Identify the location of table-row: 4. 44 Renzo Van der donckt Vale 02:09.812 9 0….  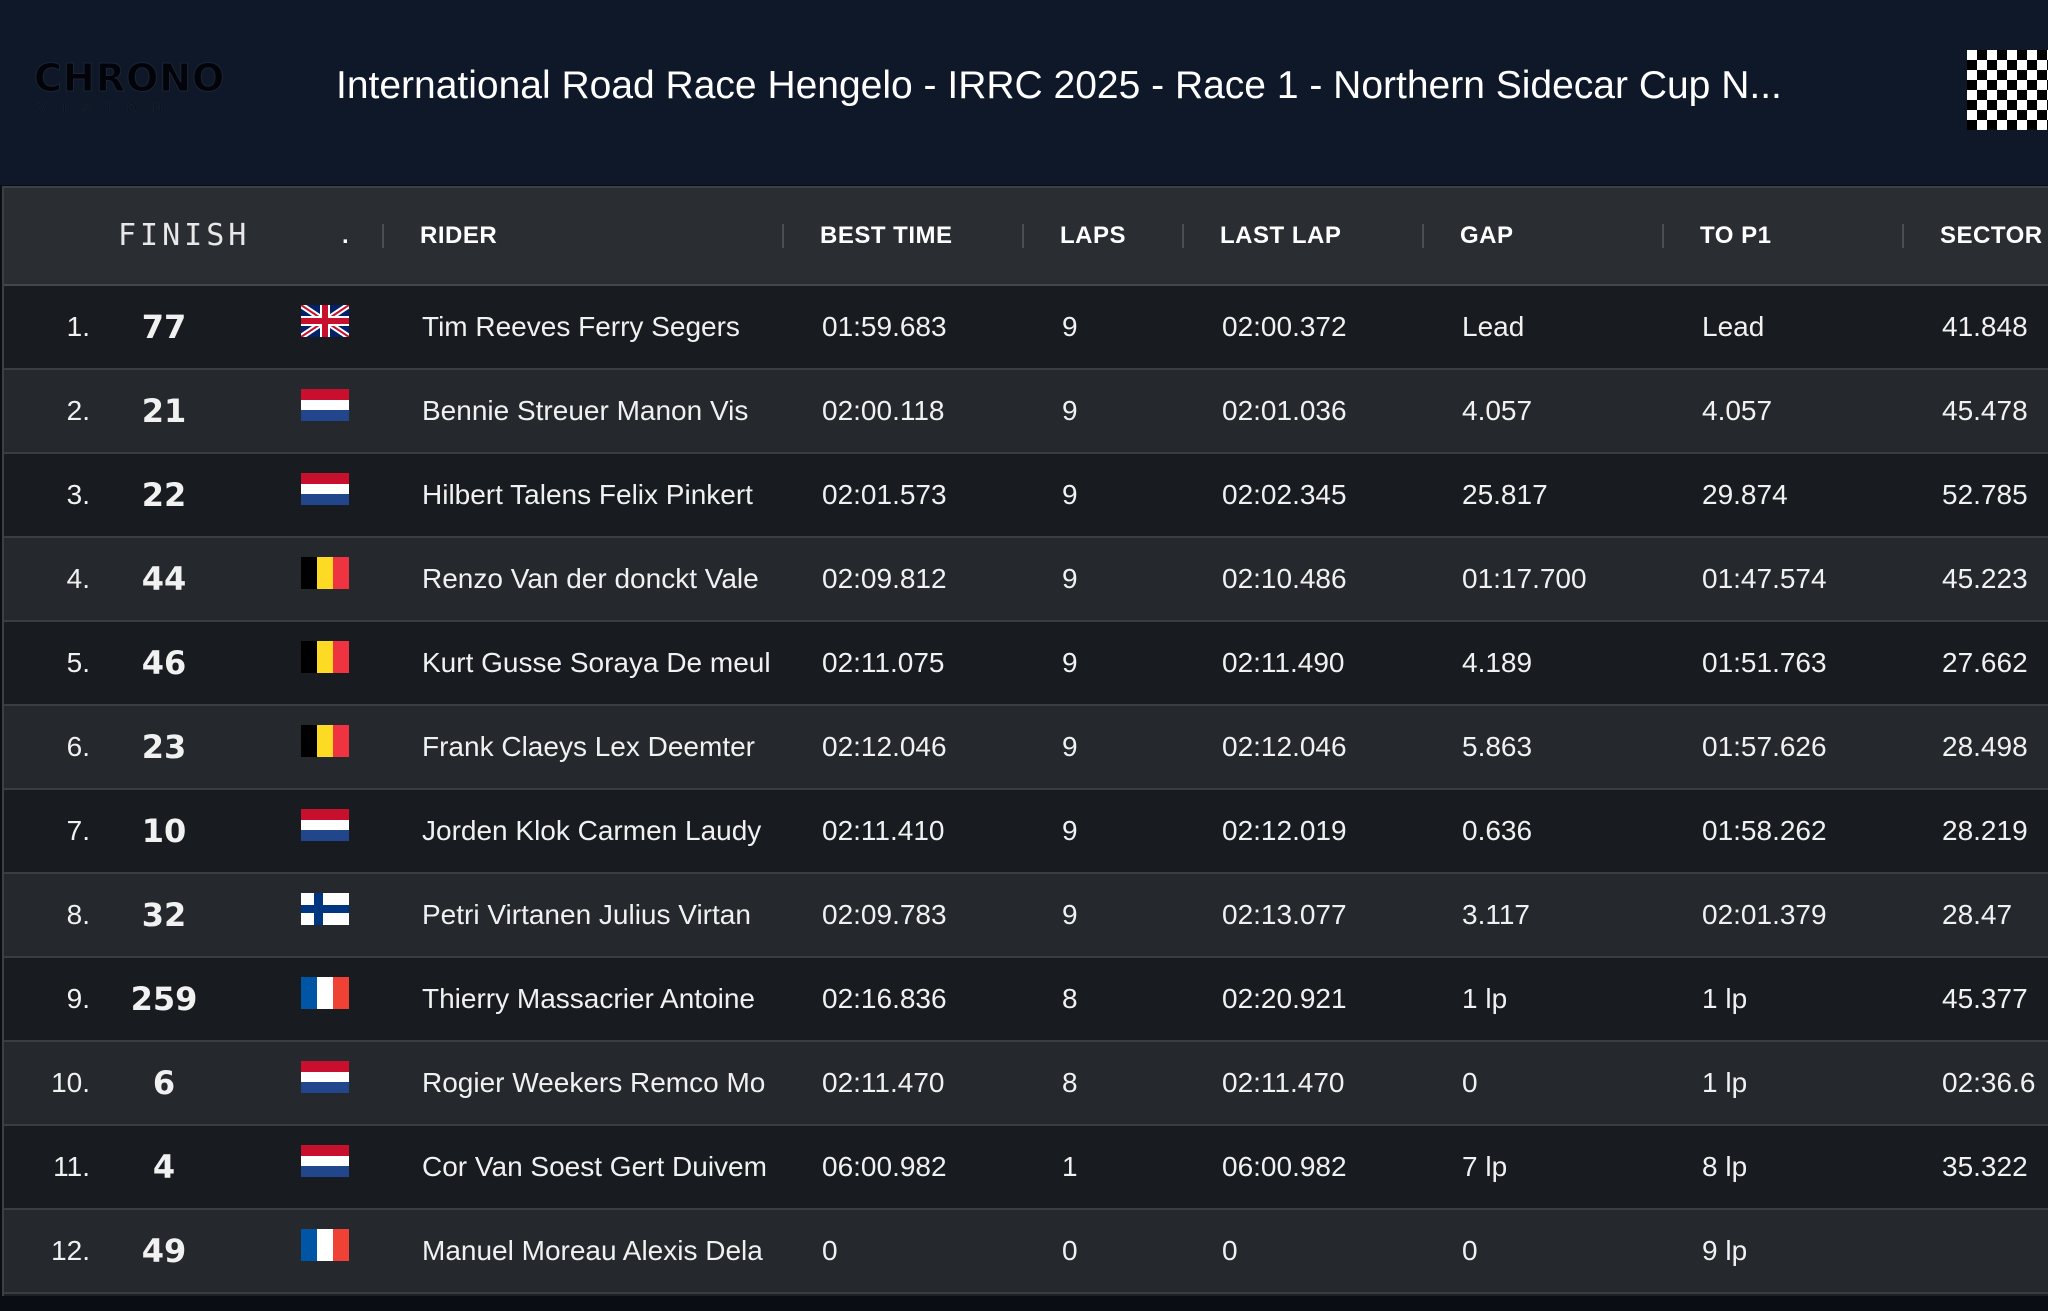
(1026, 580).